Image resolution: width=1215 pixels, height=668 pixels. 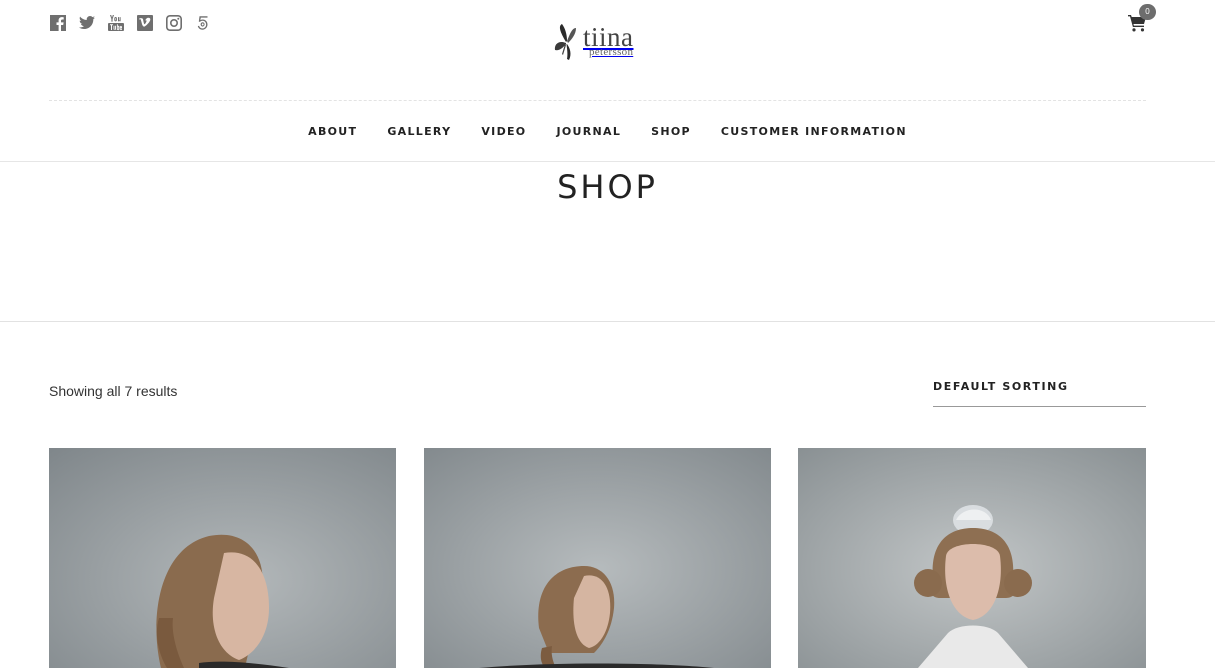 I want to click on nav-video: VIDEO, so click(x=503, y=131).